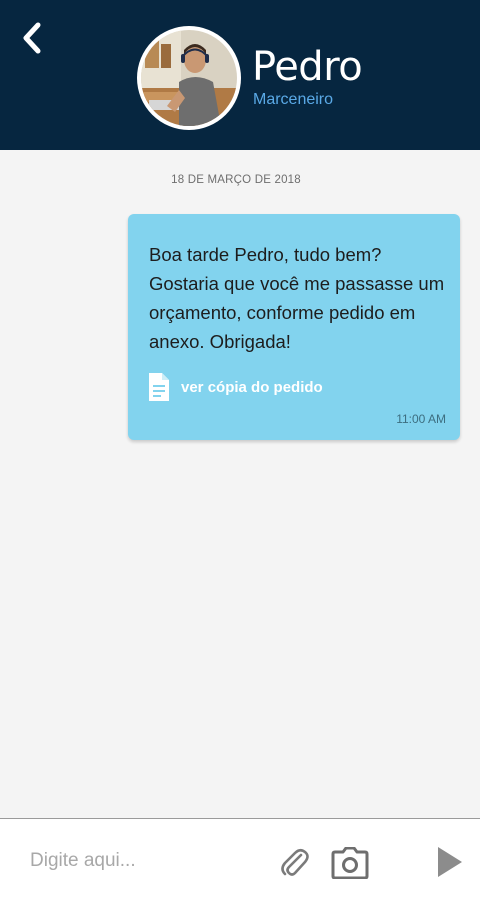 The width and height of the screenshot is (480, 900). I want to click on camera-icon, so click(350, 863).